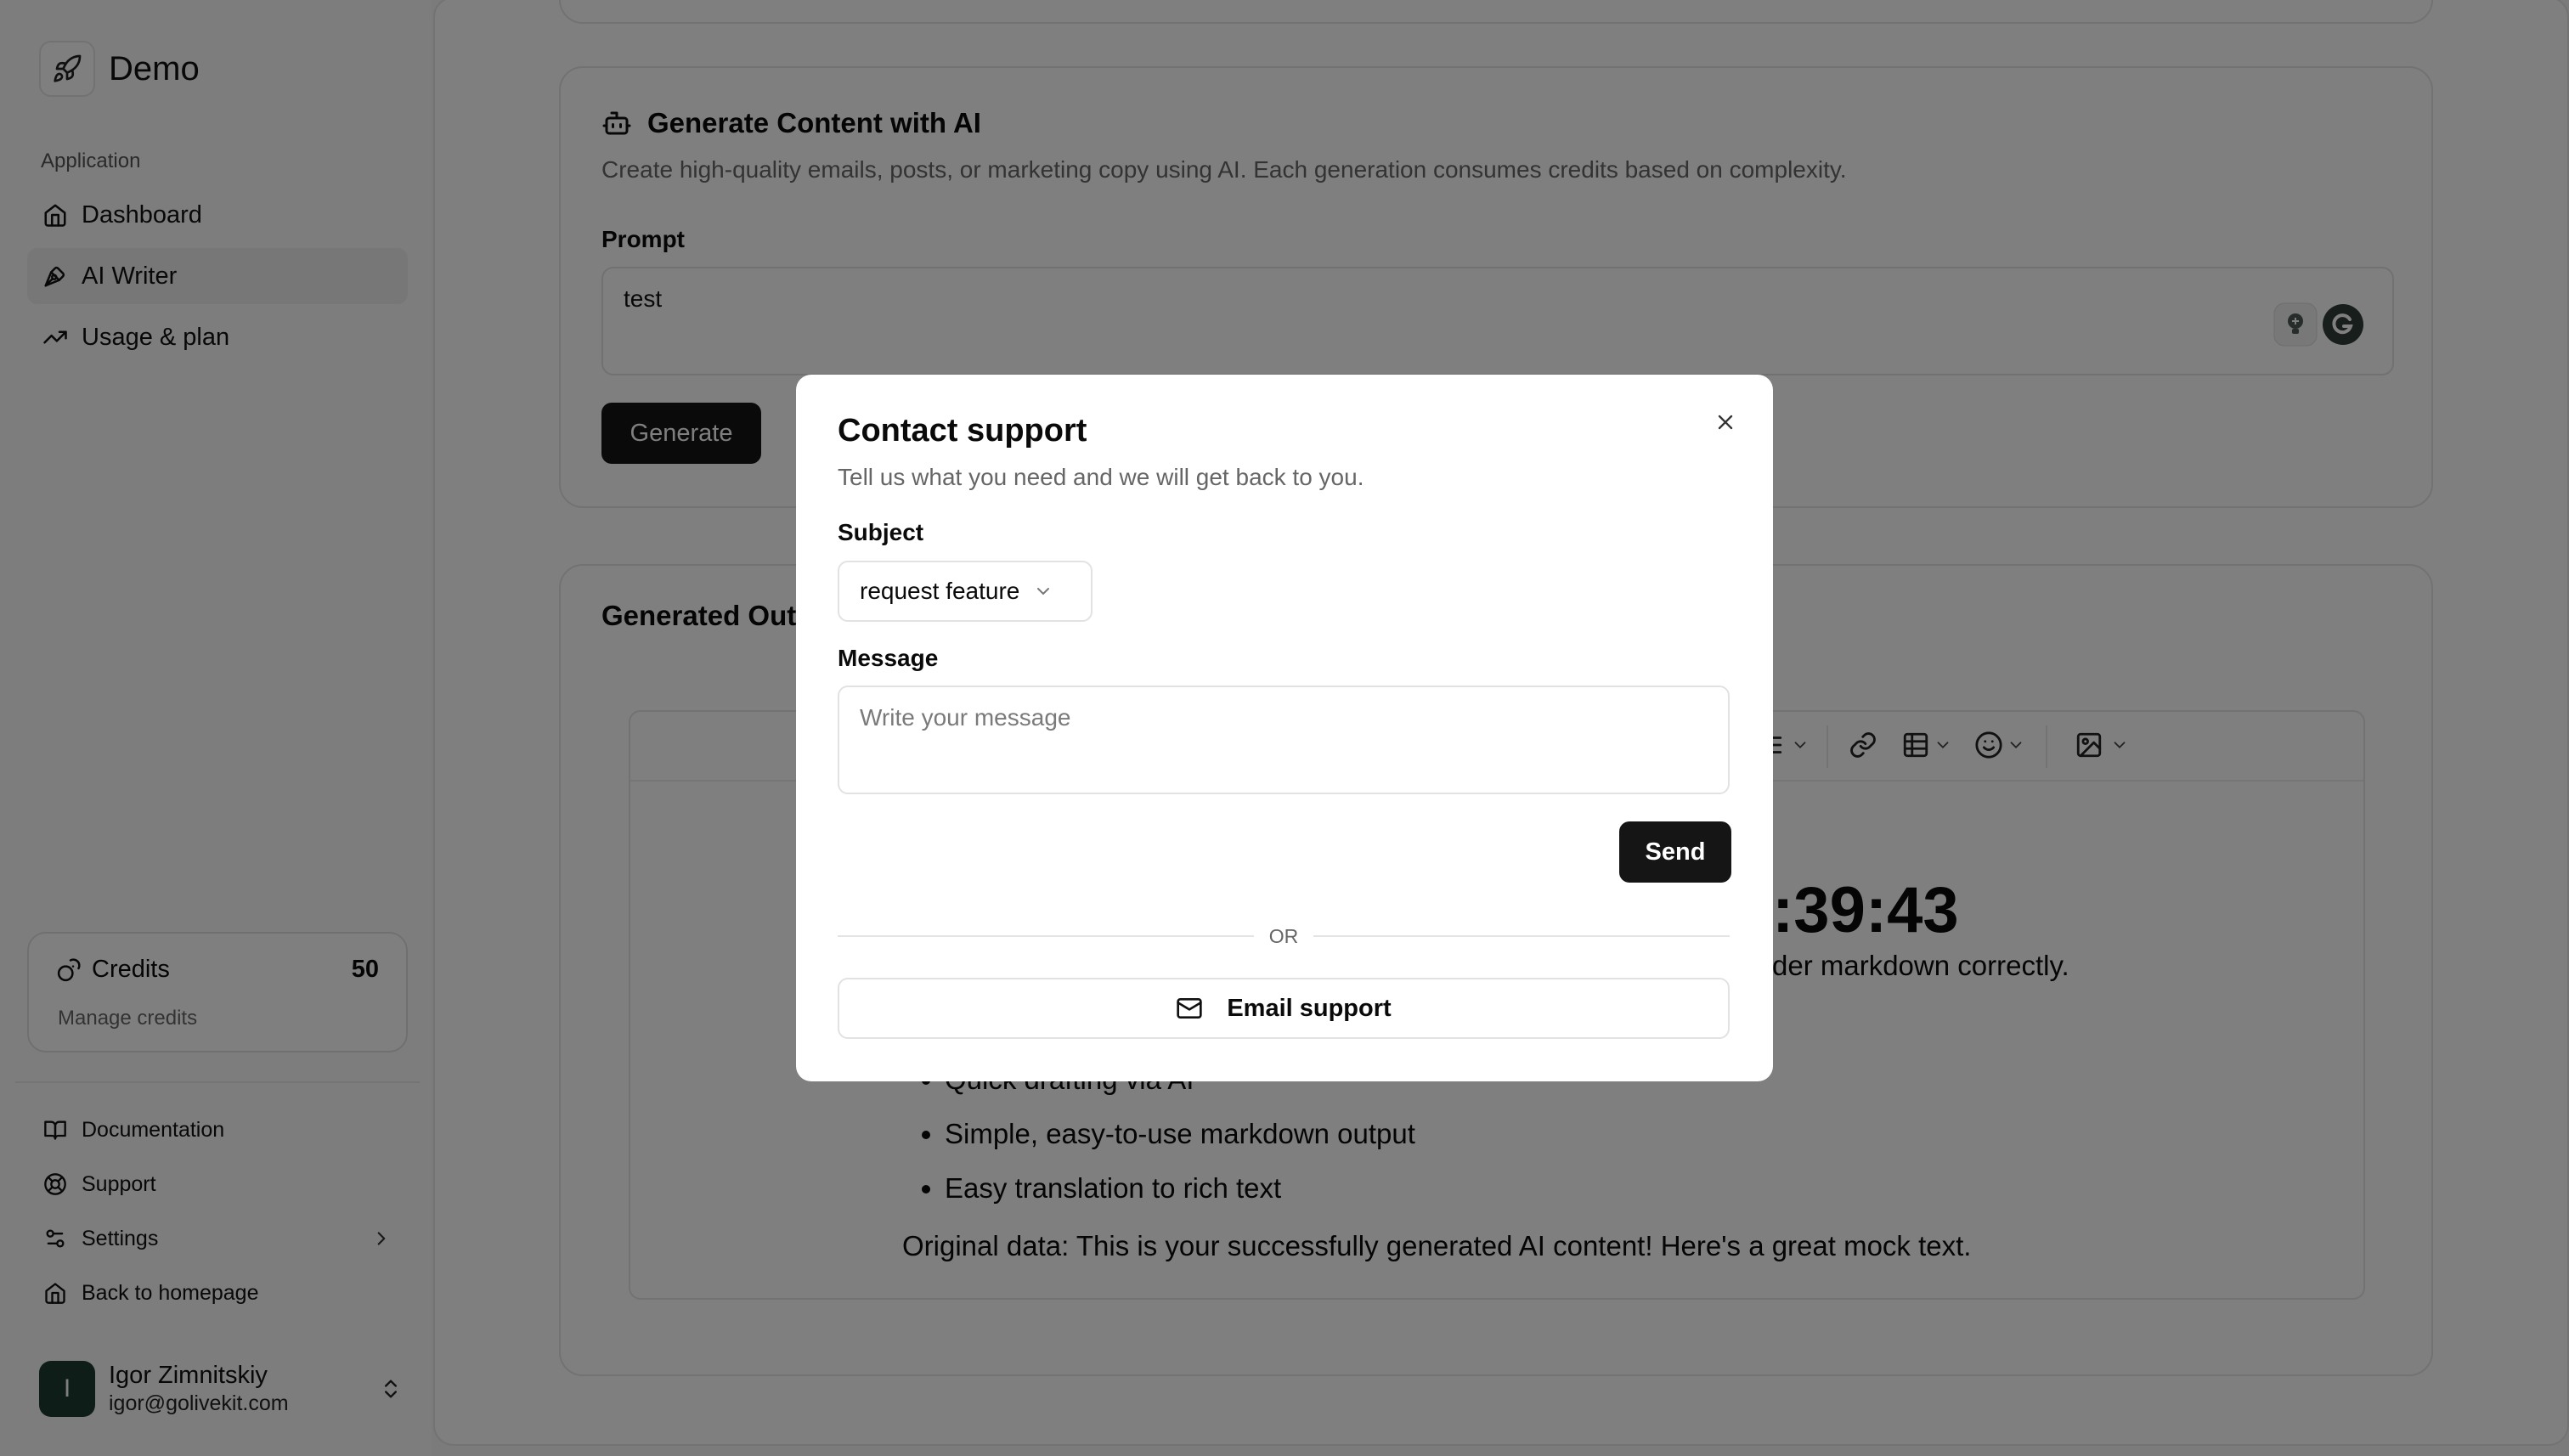 The width and height of the screenshot is (2569, 1456). I want to click on subject-value: request feature, so click(940, 591).